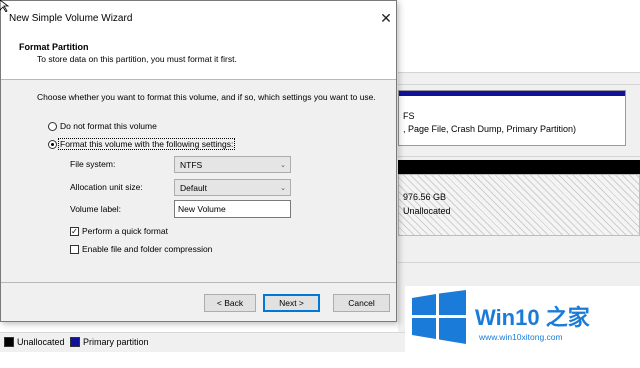 The image size is (640, 368). Describe the element at coordinates (361, 303) in the screenshot. I see `cancel-button: Cancel` at that location.